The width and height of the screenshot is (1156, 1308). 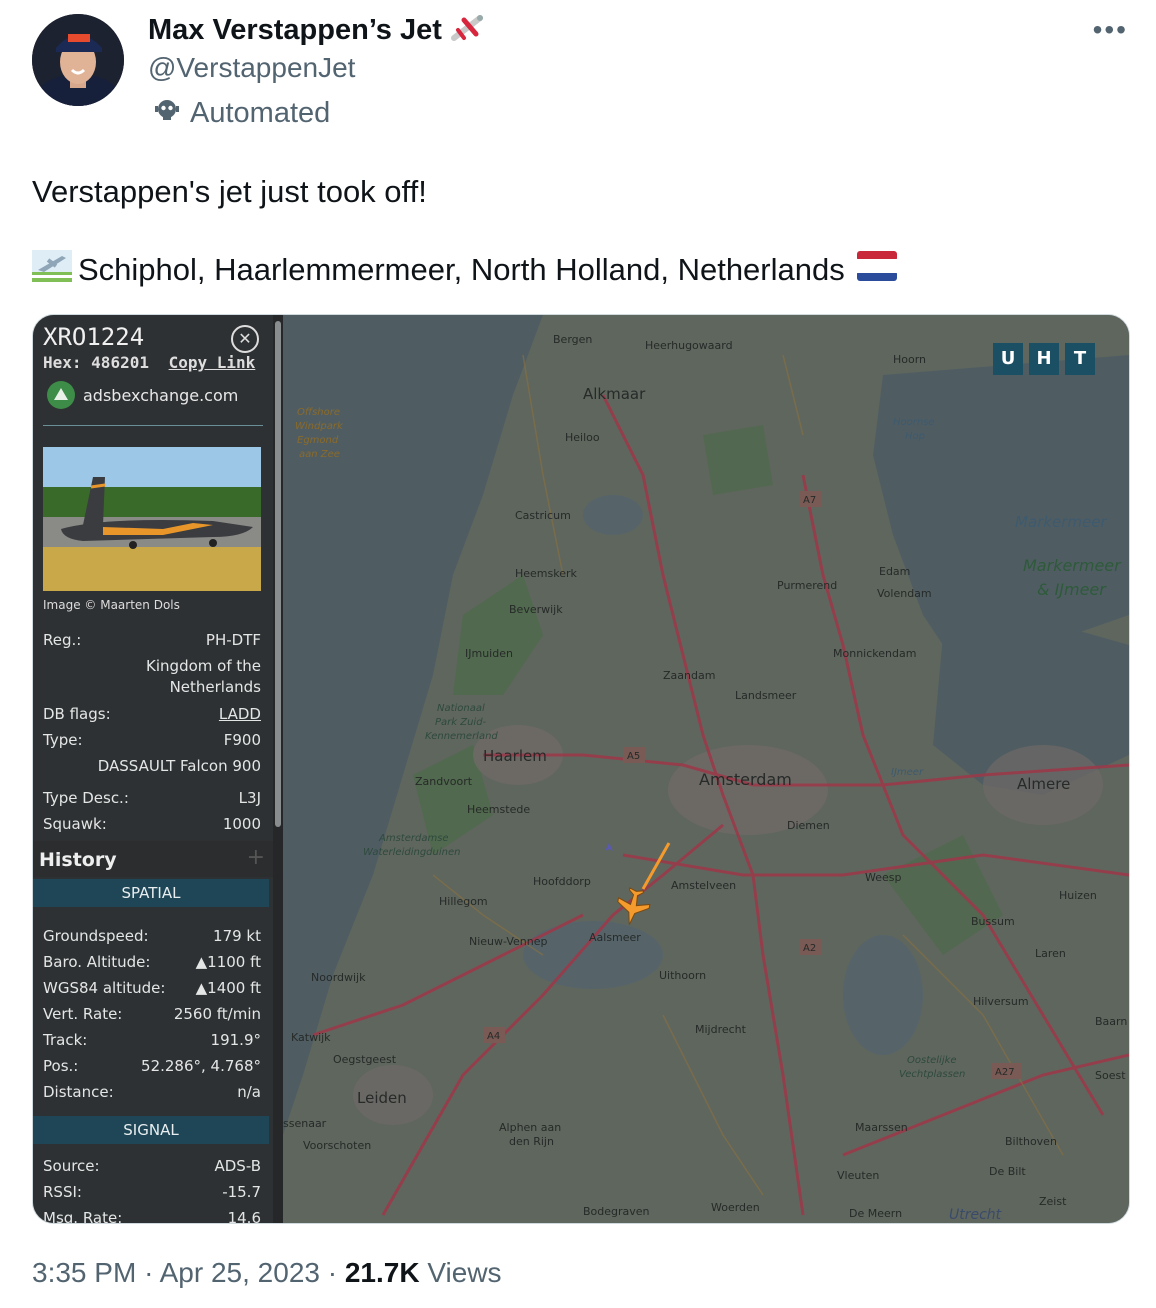 I want to click on map-label-hoofddorp: Hoofddorp, so click(x=562, y=881).